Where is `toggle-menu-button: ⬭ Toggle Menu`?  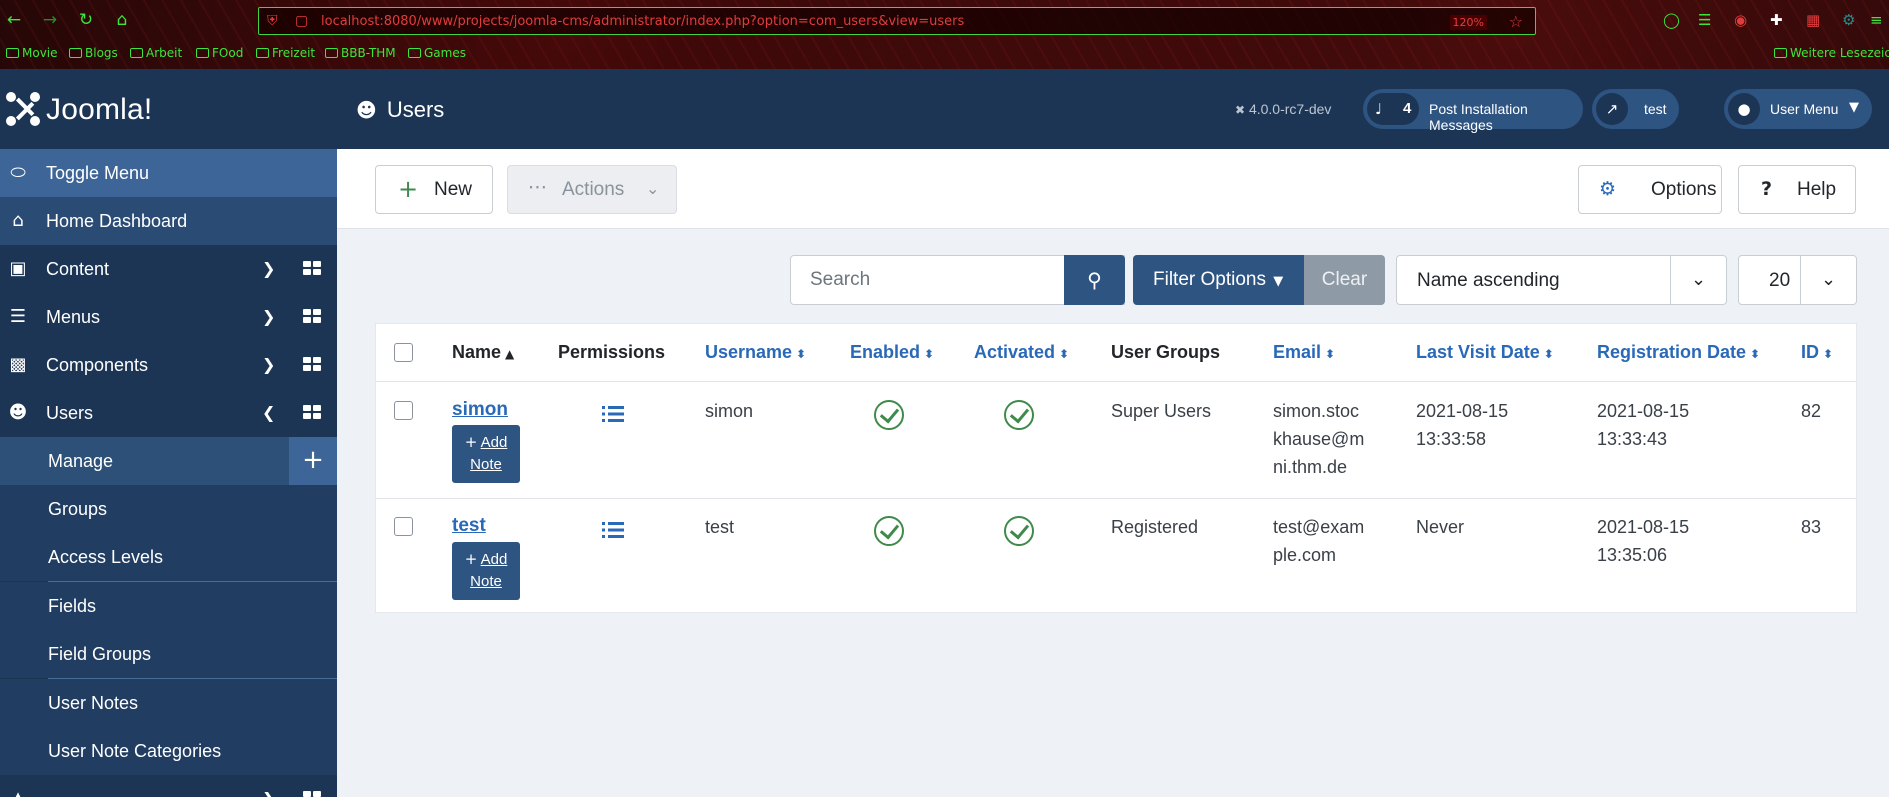
toggle-menu-button: ⬭ Toggle Menu is located at coordinates (168, 173).